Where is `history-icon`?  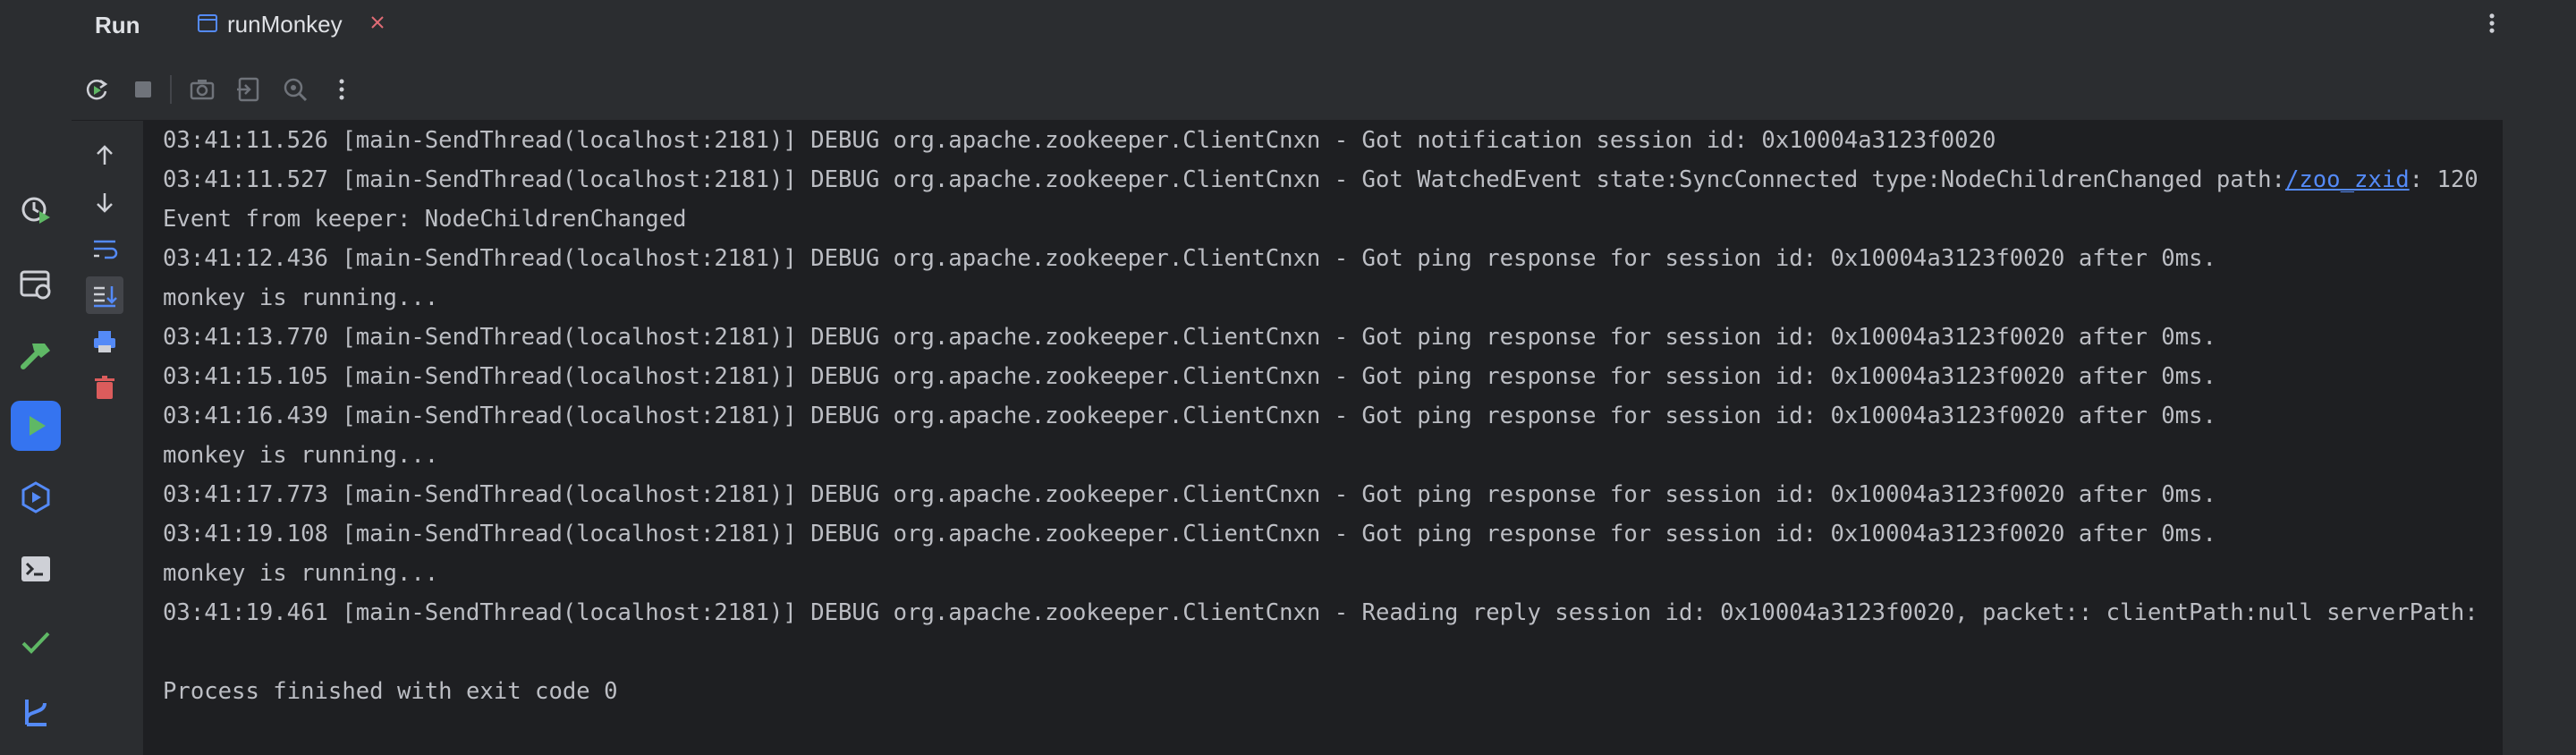 history-icon is located at coordinates (36, 209).